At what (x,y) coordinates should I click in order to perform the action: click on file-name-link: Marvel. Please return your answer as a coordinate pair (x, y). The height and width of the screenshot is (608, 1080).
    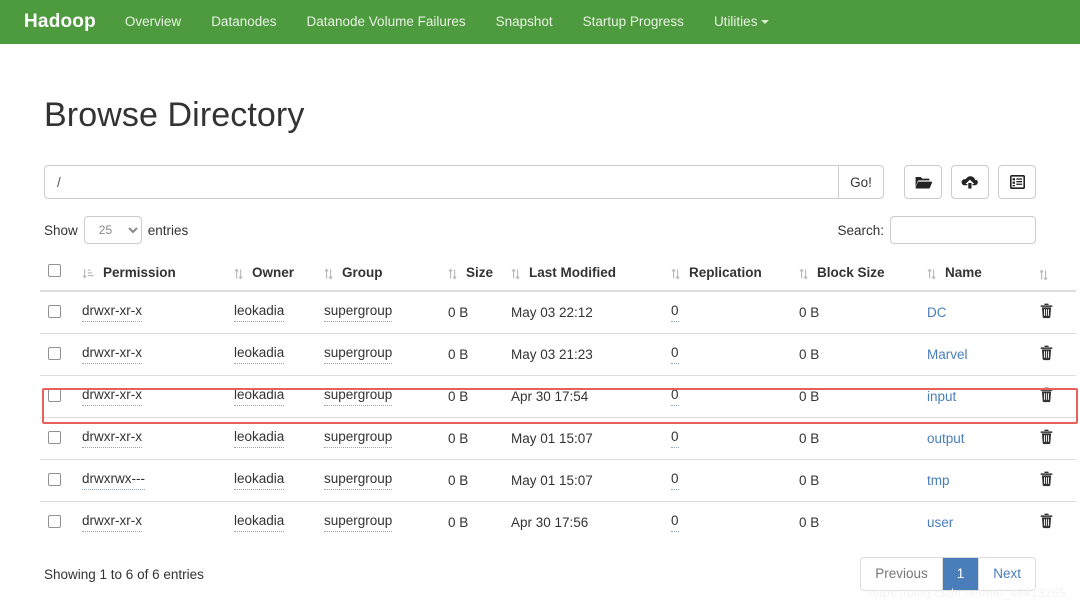
    Looking at the image, I should click on (947, 354).